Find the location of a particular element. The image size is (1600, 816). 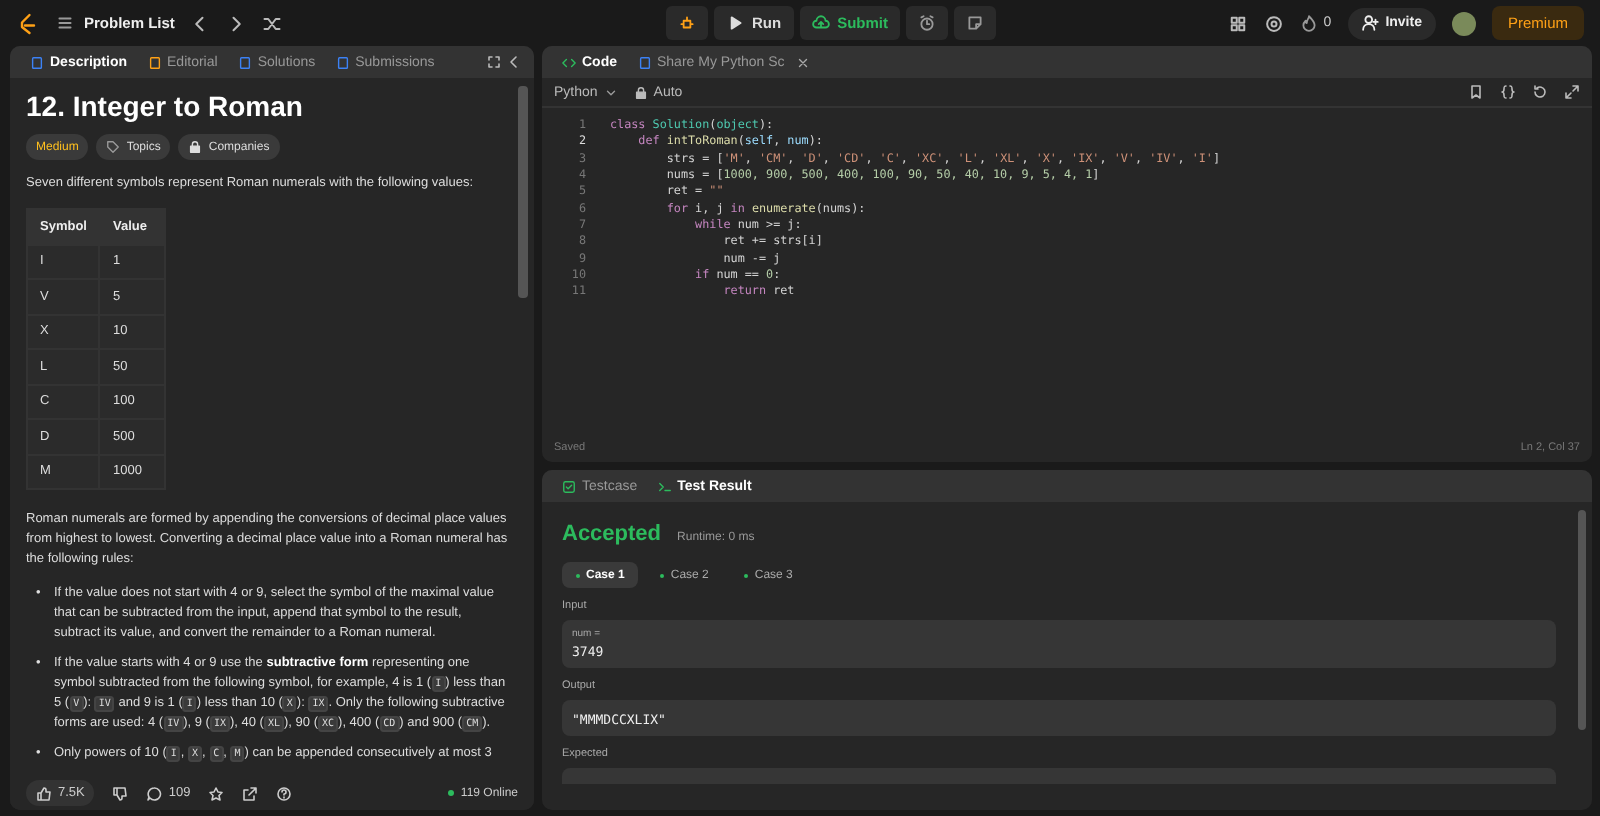

timer-button is located at coordinates (927, 23).